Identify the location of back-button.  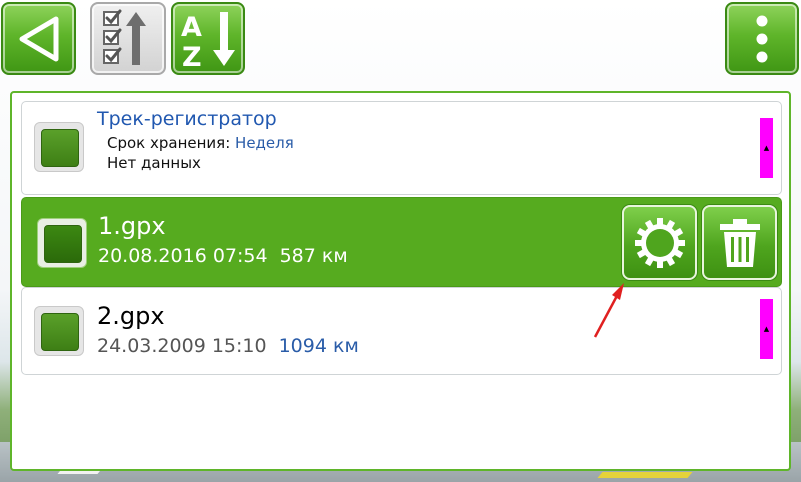
(38, 38).